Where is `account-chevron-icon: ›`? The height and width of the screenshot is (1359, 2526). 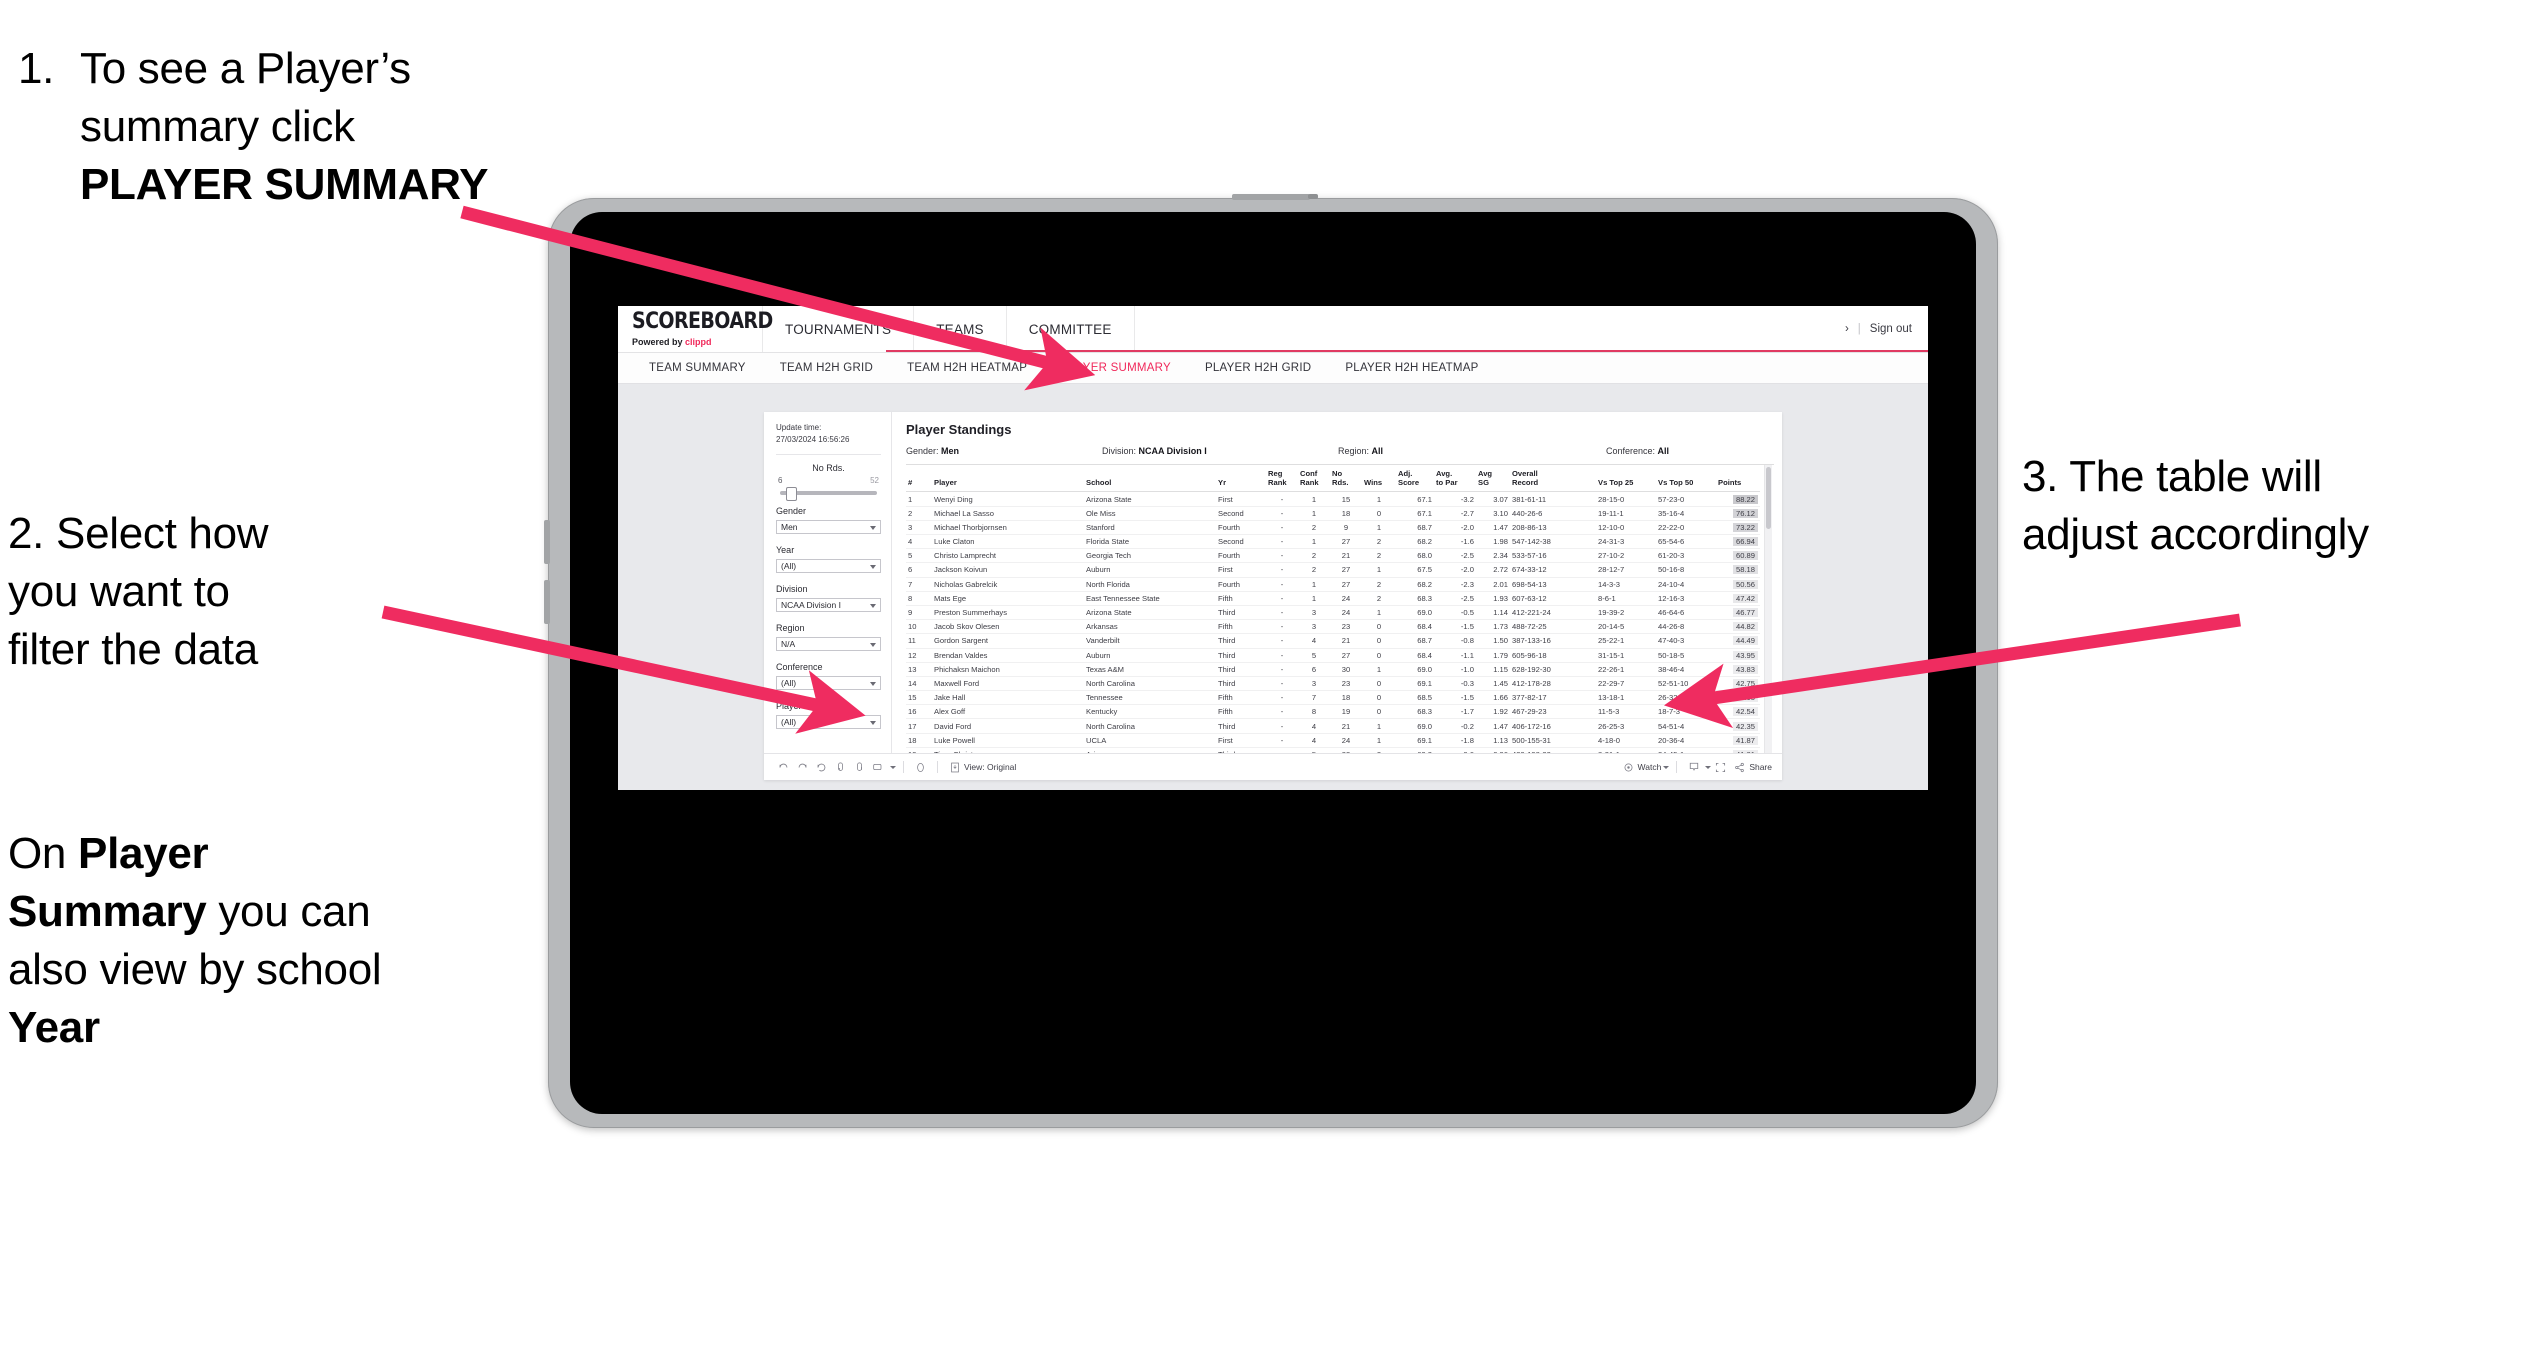 account-chevron-icon: › is located at coordinates (1847, 329).